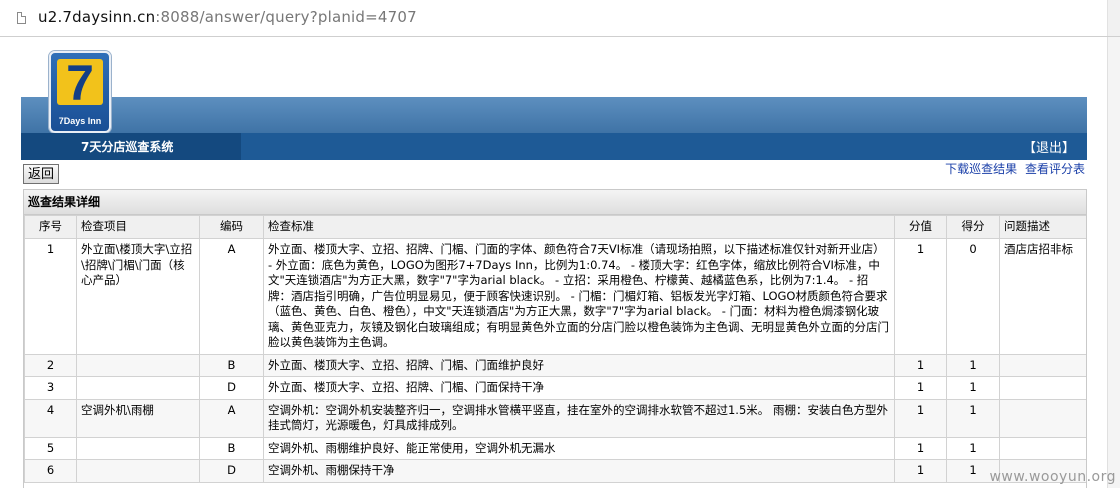 The image size is (1120, 488). I want to click on cell-item: 外立面\楼顶大字\立招\招牌\门楣\门面（核心产品）, so click(138, 296).